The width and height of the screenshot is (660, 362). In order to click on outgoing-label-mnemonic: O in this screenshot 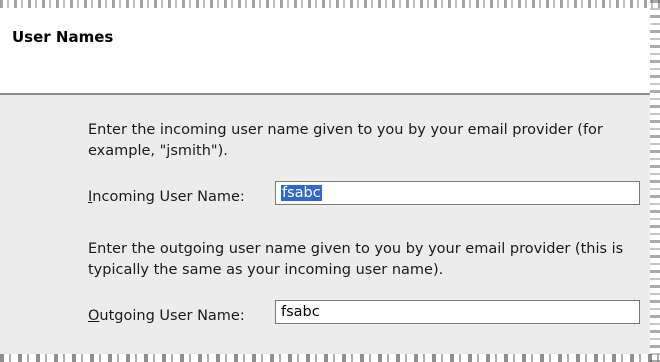, I will do `click(94, 316)`.